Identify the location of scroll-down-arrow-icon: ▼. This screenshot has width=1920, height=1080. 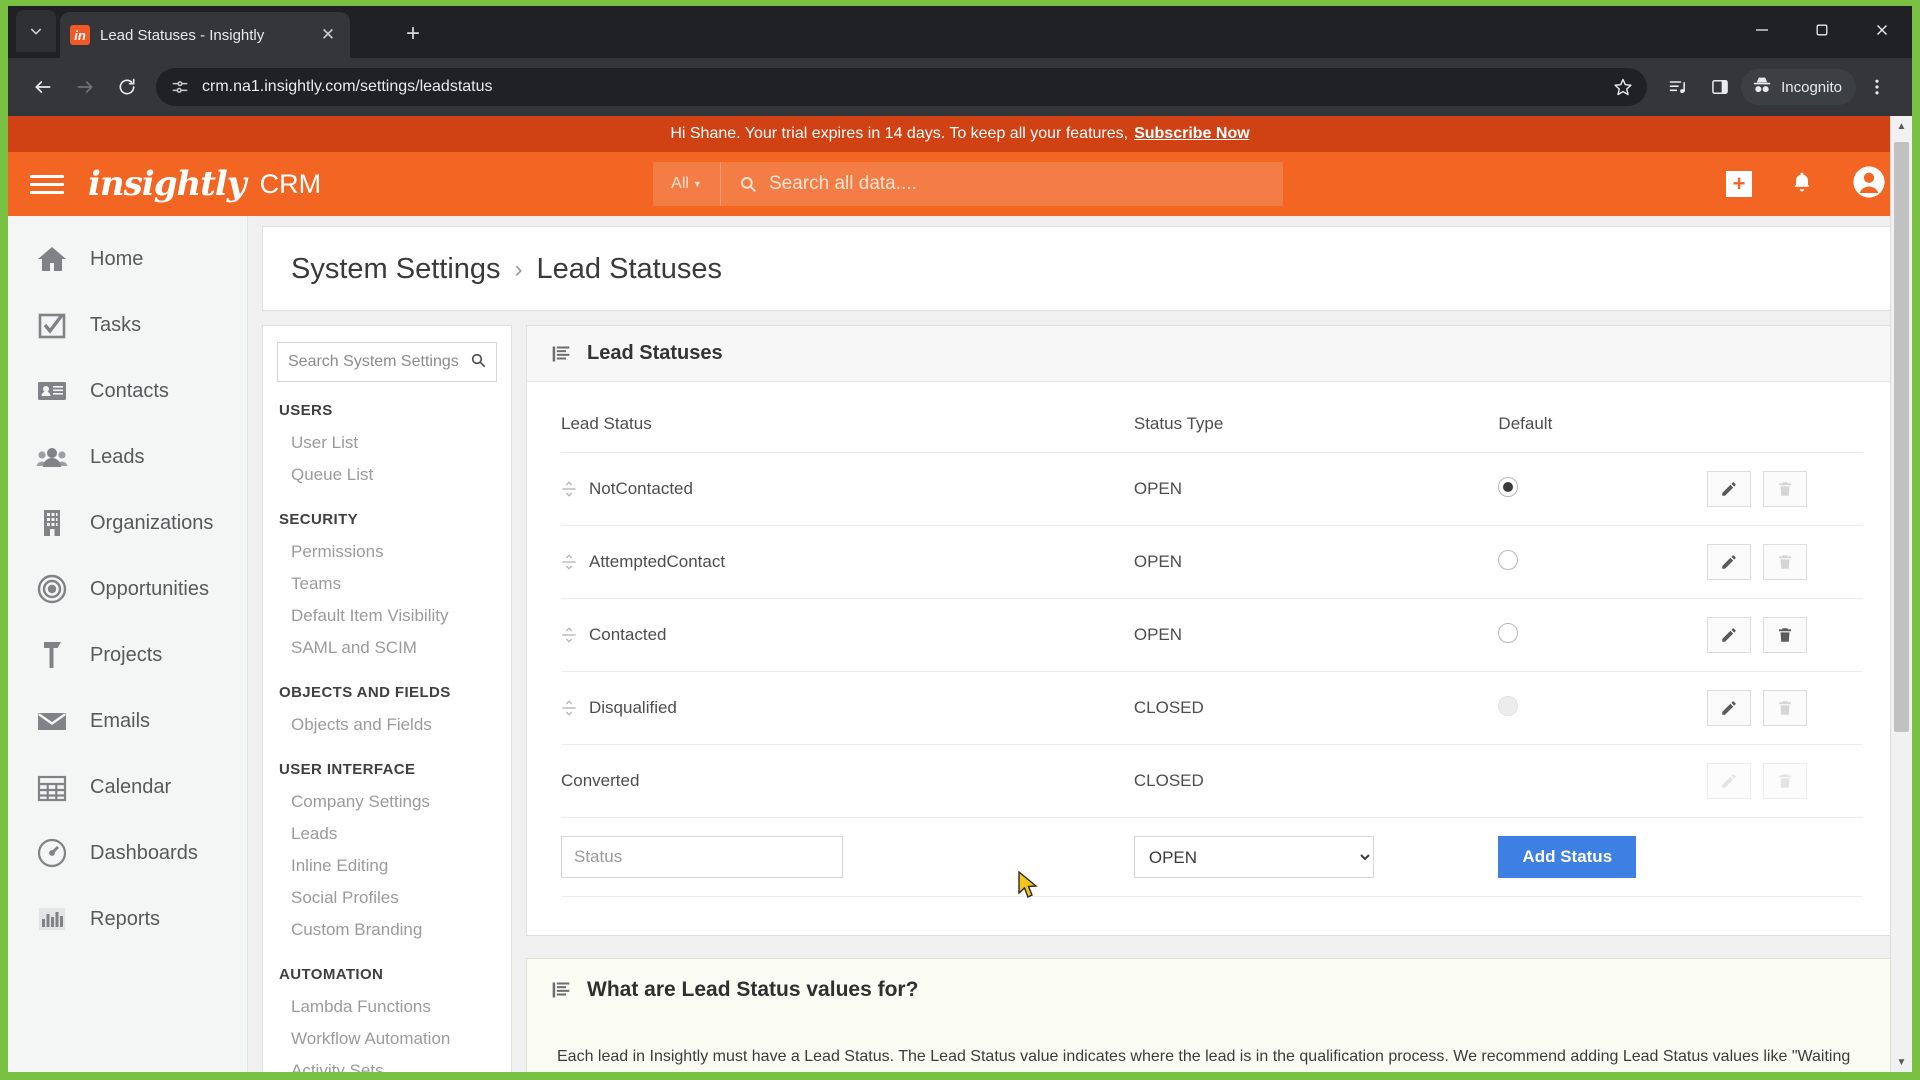
(1901, 1062).